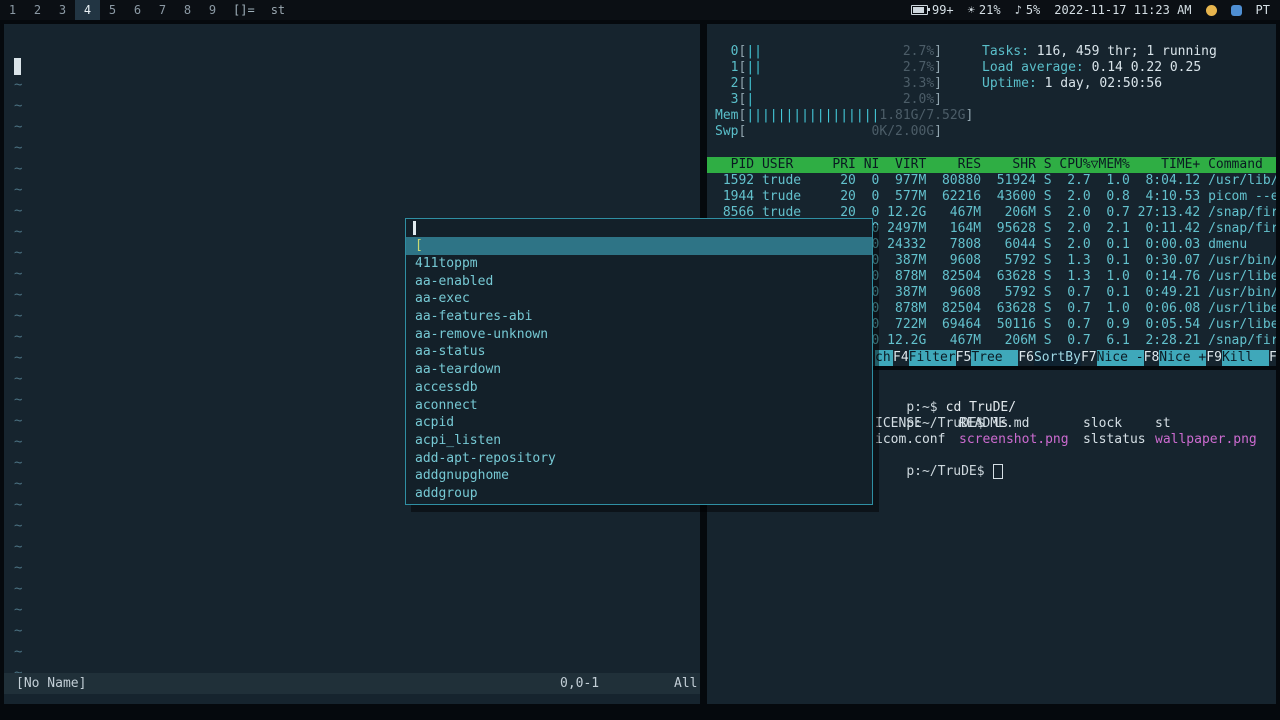 This screenshot has height=720, width=1280. Describe the element at coordinates (1175, 358) in the screenshot. I see `htop-fnkey-F8: F8 Nice +` at that location.